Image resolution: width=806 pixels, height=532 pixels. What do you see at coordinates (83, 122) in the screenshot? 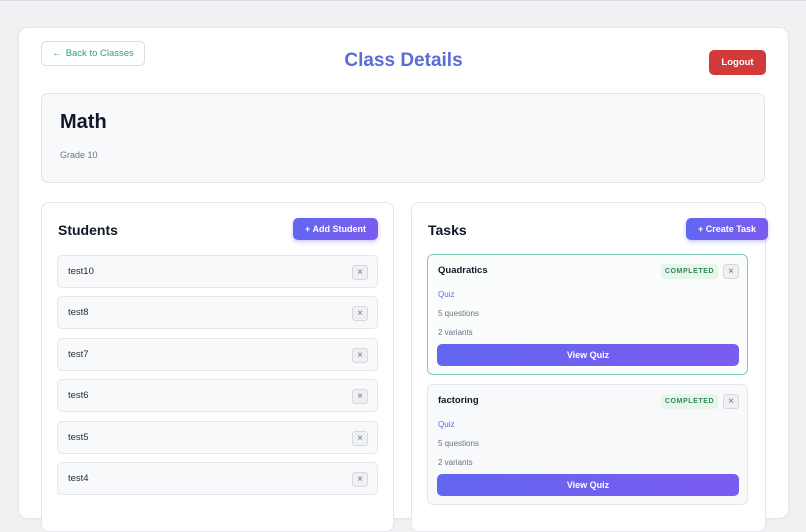
I see `class-name: Math` at bounding box center [83, 122].